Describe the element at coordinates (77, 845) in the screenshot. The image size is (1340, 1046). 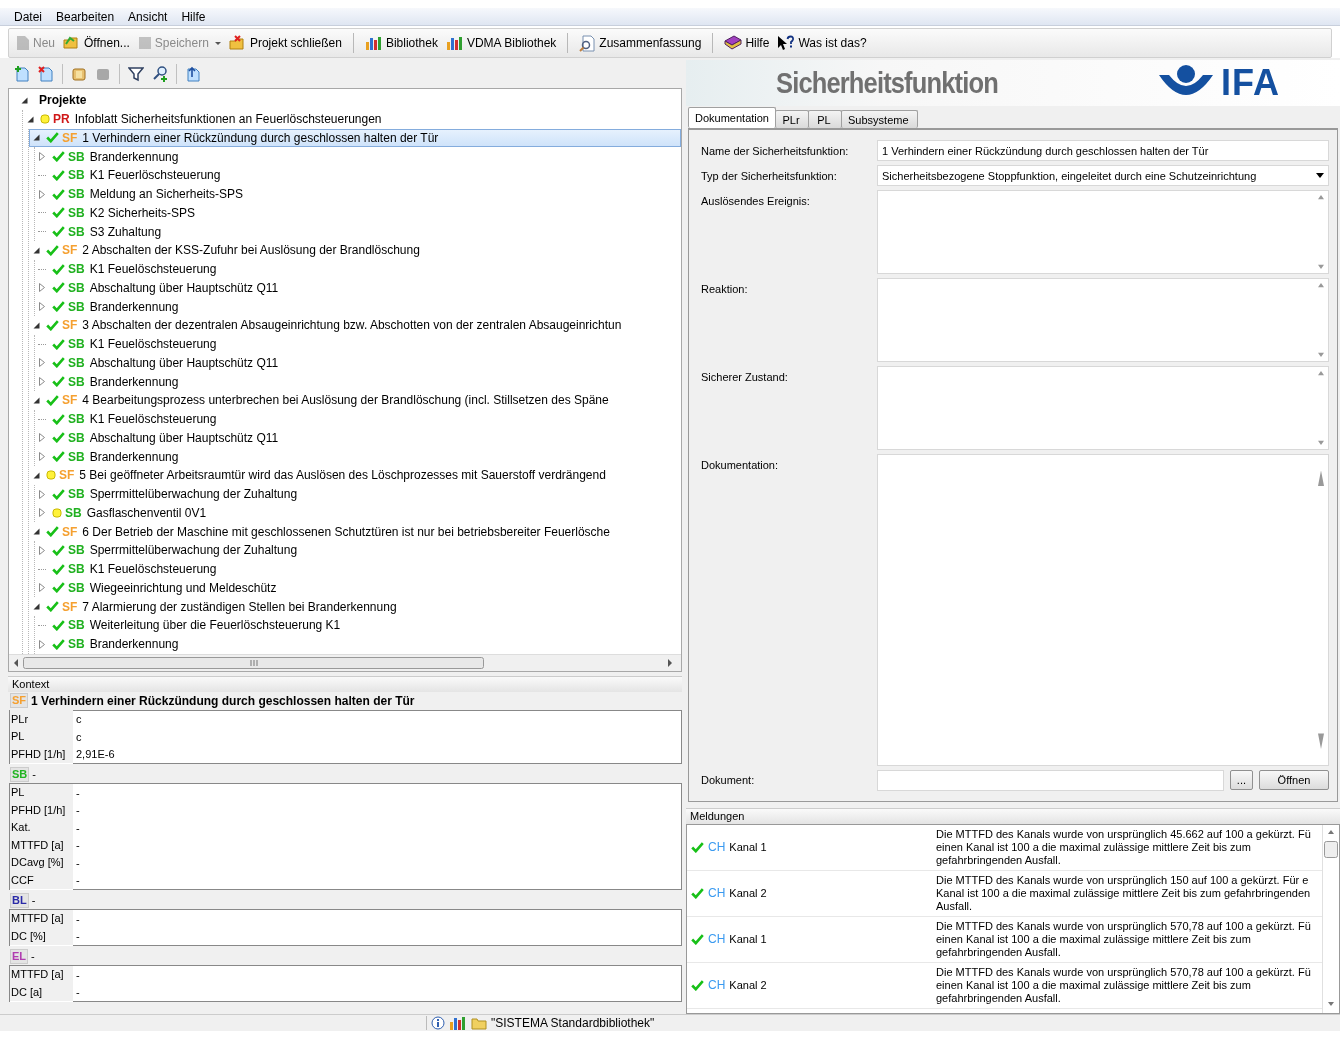
I see `property-value: -` at that location.